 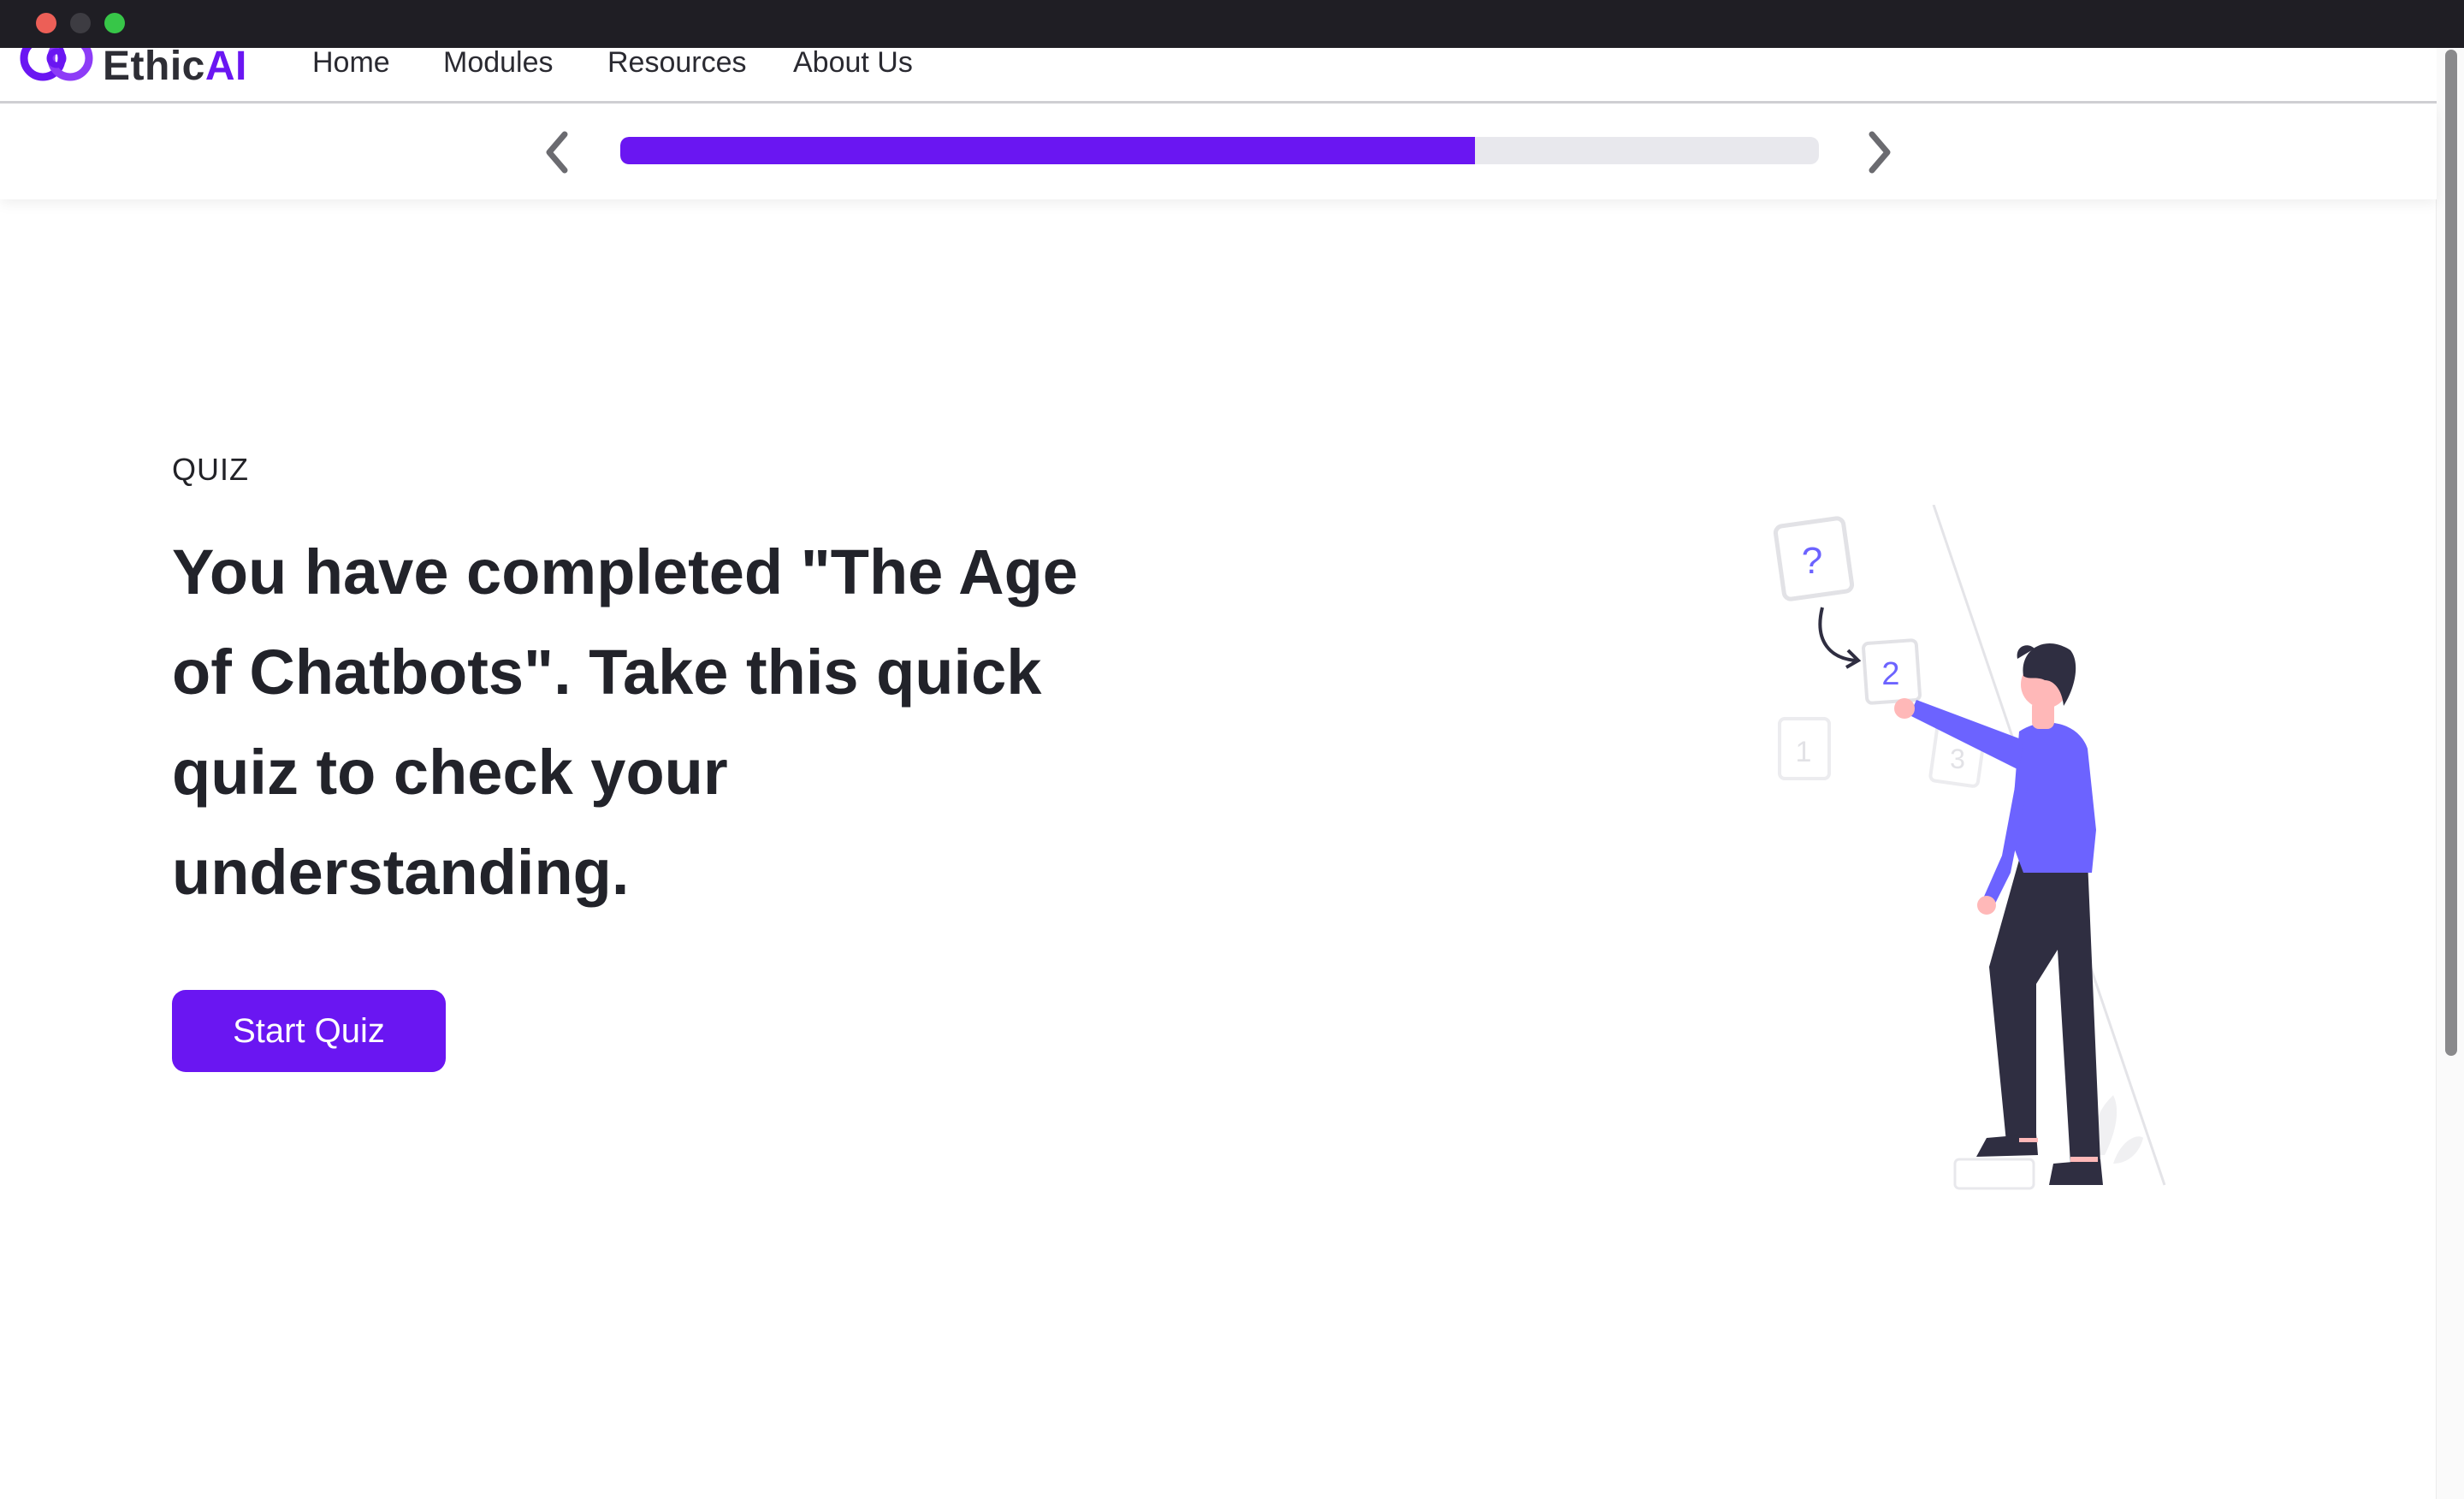 What do you see at coordinates (2451, 553) in the screenshot?
I see `scrollbar-thumb` at bounding box center [2451, 553].